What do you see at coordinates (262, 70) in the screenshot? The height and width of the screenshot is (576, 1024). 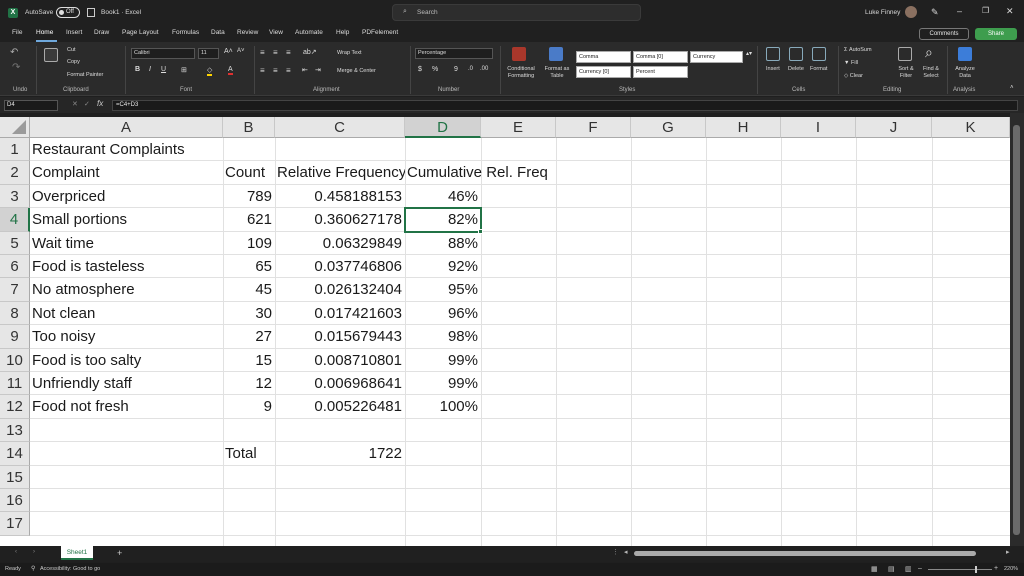 I see `align-left-icon: ≡` at bounding box center [262, 70].